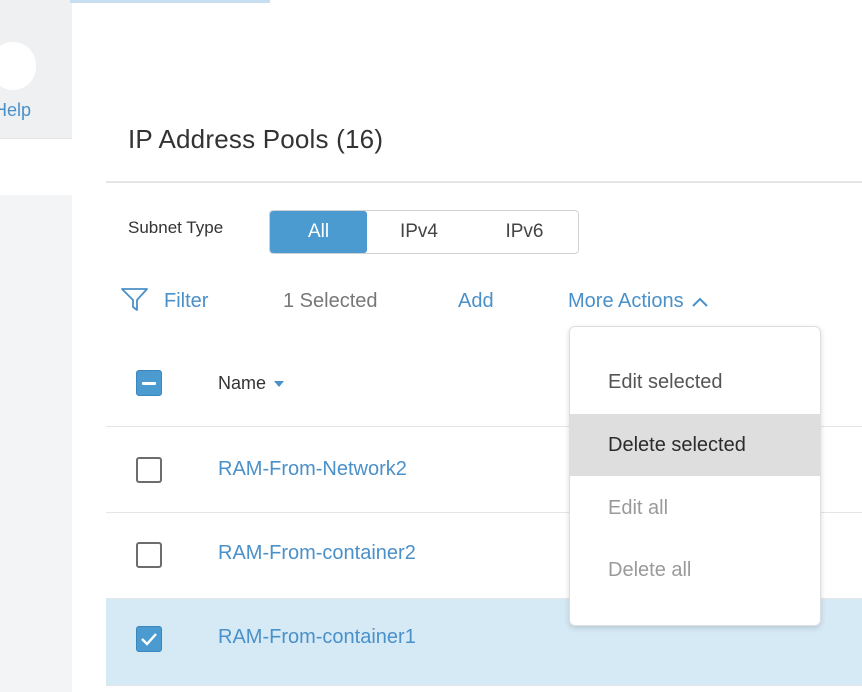  I want to click on selected-count: 1 Selected, so click(330, 301).